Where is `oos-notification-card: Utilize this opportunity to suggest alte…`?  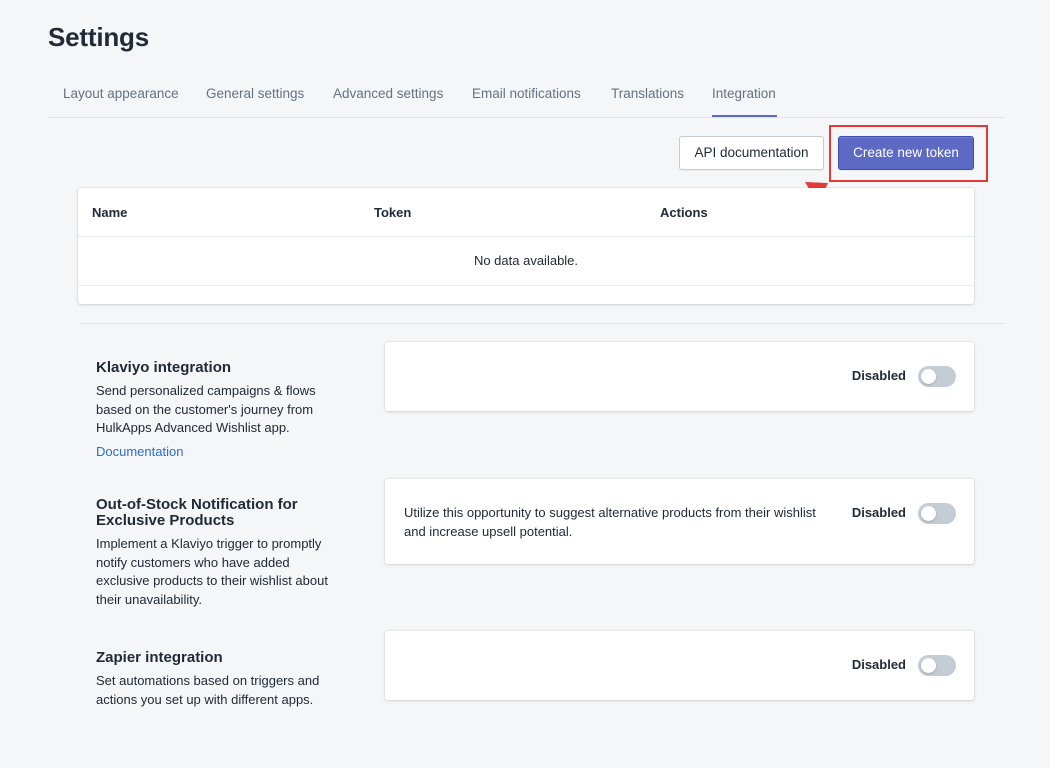 oos-notification-card: Utilize this opportunity to suggest alte… is located at coordinates (679, 521).